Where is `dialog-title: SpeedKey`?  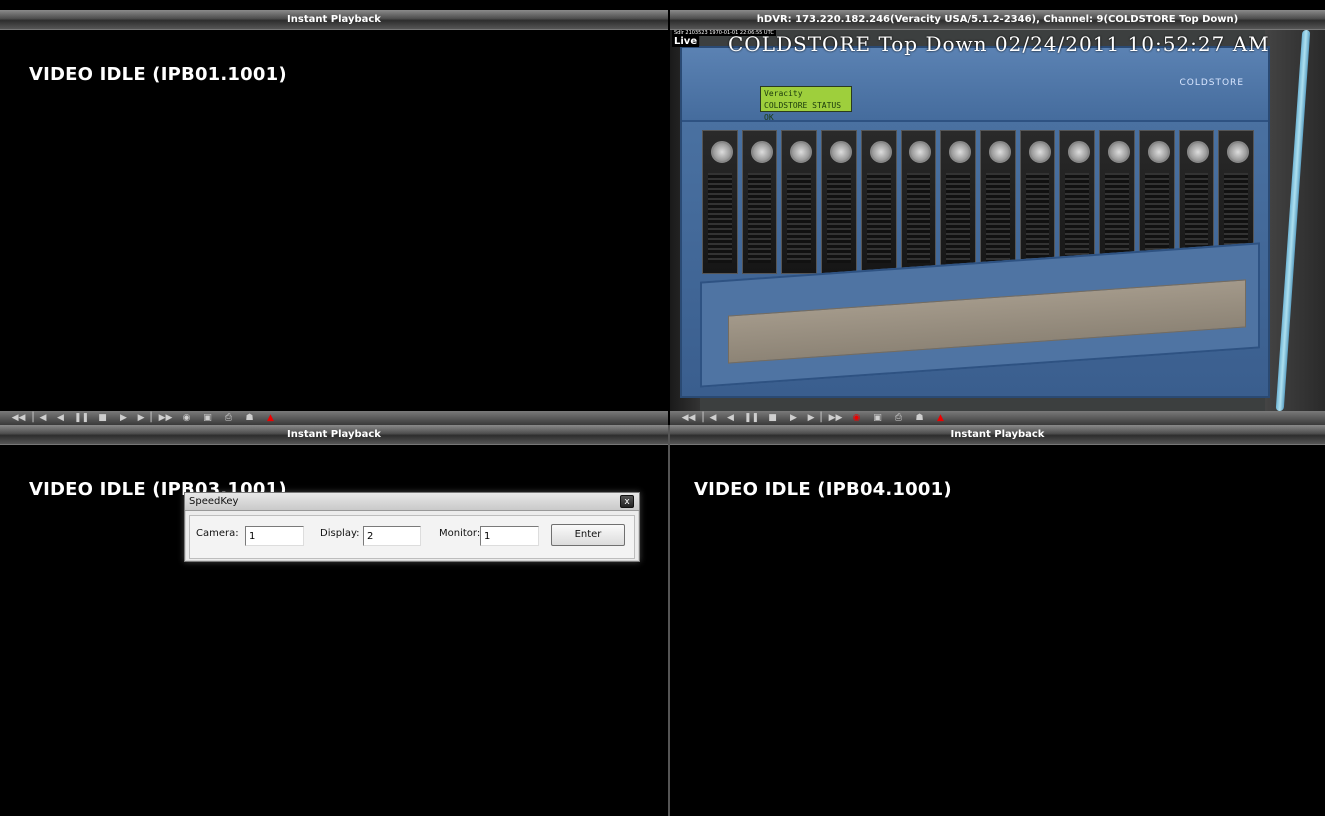
dialog-title: SpeedKey is located at coordinates (214, 501).